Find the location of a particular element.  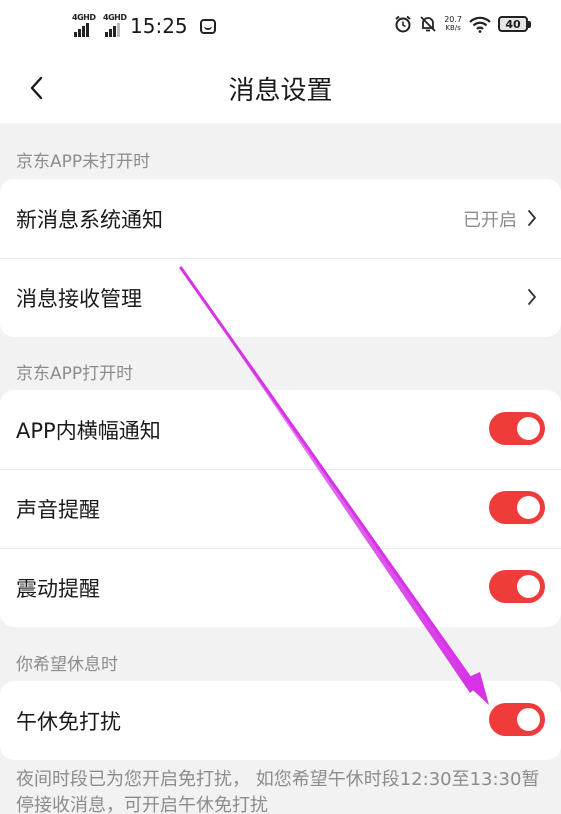

signal-1-label: 4GHD is located at coordinates (84, 17).